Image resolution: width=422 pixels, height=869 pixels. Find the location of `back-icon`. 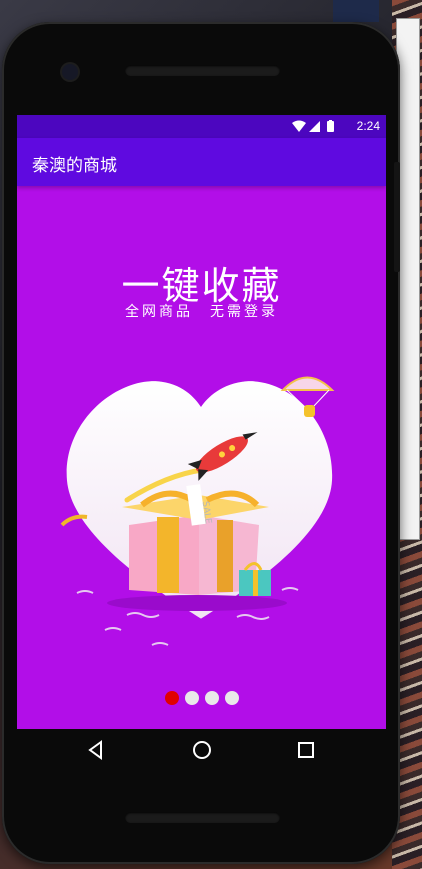

back-icon is located at coordinates (96, 750).